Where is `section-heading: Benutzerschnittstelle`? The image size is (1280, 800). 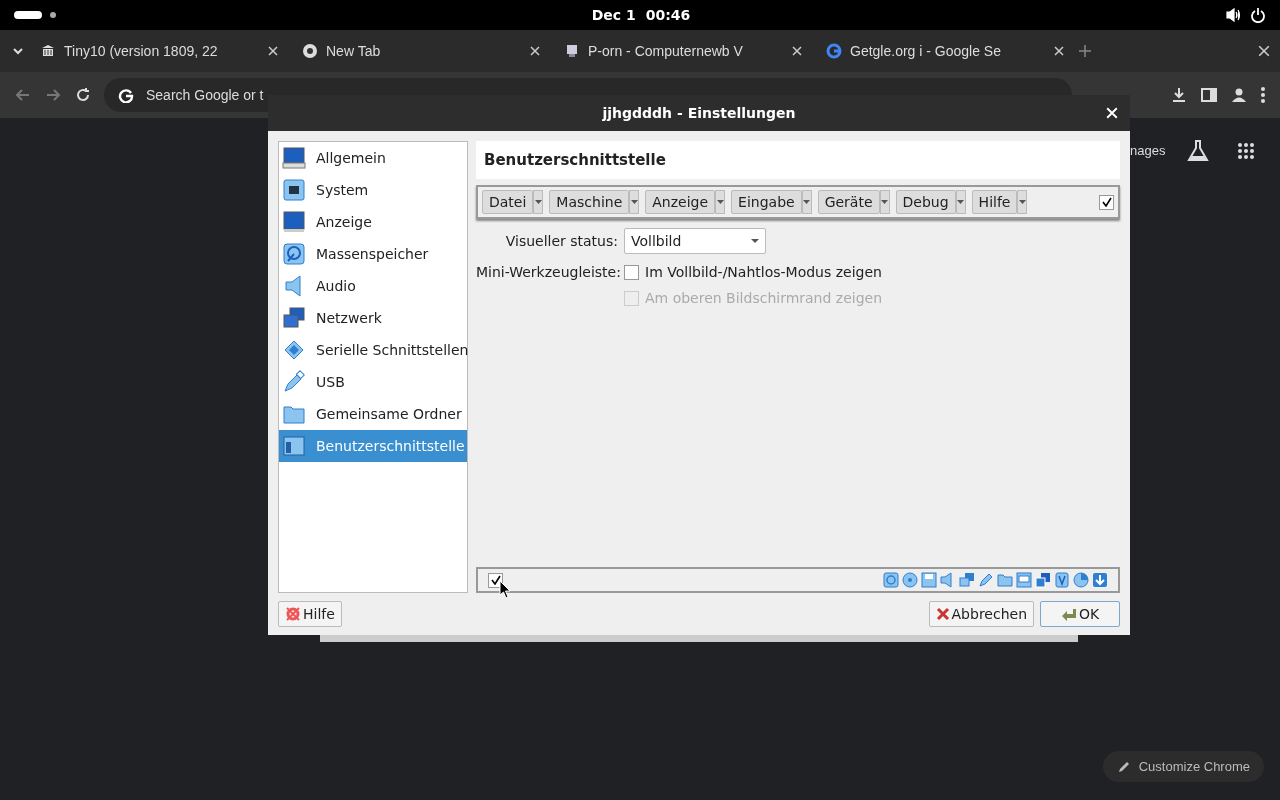 section-heading: Benutzerschnittstelle is located at coordinates (798, 160).